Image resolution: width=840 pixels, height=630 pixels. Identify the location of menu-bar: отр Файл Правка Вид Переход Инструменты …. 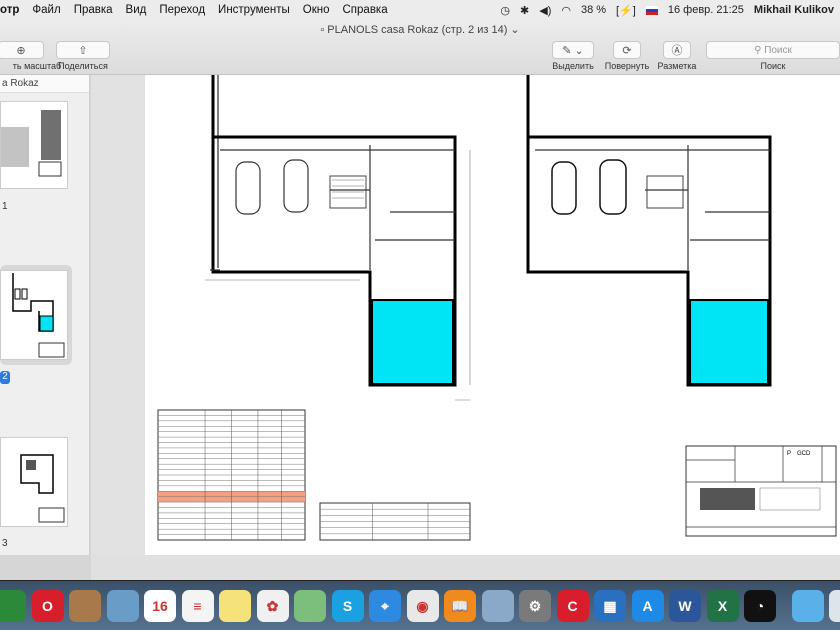
(420, 10).